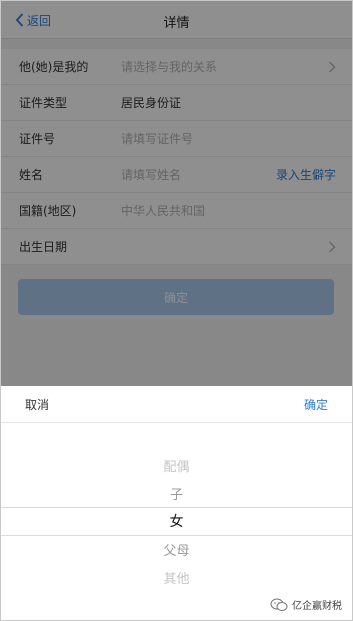  I want to click on picker-header: 取消 确定, so click(176, 404).